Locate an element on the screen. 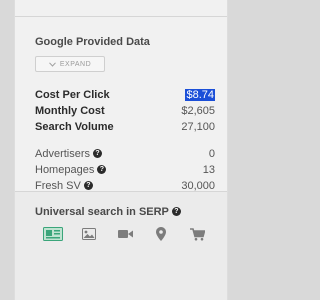  shopping-cart-icon is located at coordinates (197, 234).